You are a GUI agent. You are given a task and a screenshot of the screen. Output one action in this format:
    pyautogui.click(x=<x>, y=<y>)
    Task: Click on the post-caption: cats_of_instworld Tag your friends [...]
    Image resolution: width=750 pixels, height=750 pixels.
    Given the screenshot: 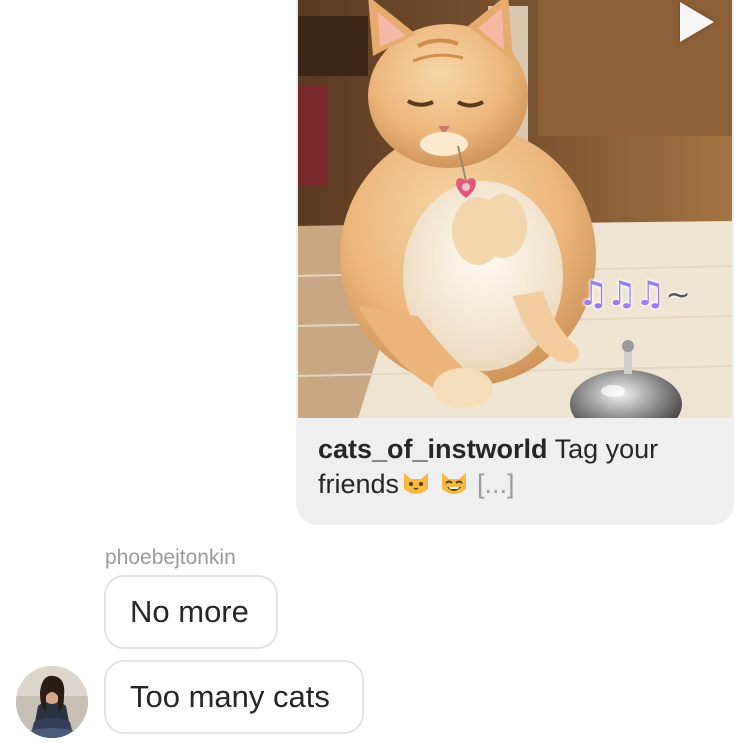 What is the action you would take?
    pyautogui.click(x=518, y=467)
    